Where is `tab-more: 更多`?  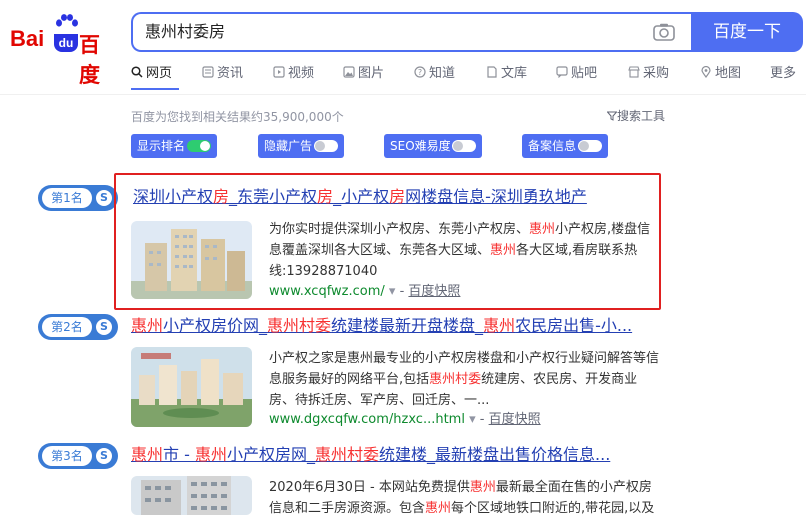 tab-more: 更多 is located at coordinates (783, 74).